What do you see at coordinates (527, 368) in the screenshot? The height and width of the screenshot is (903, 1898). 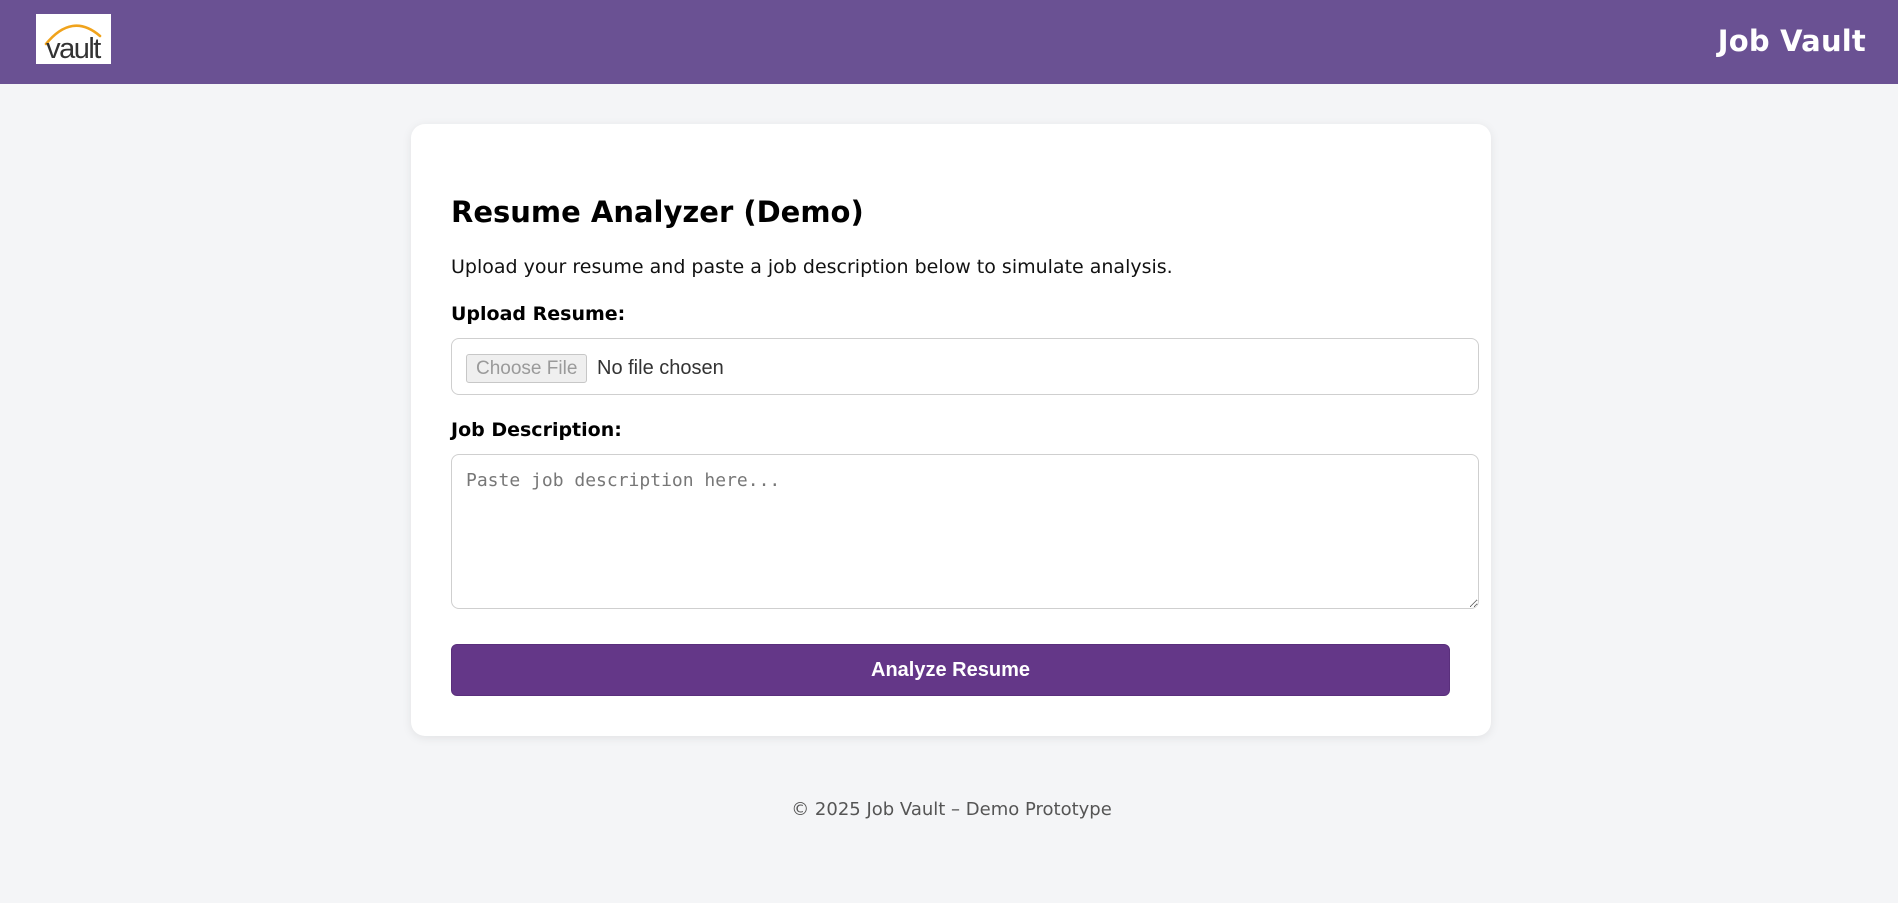 I see `choose-file-button: Choose File` at bounding box center [527, 368].